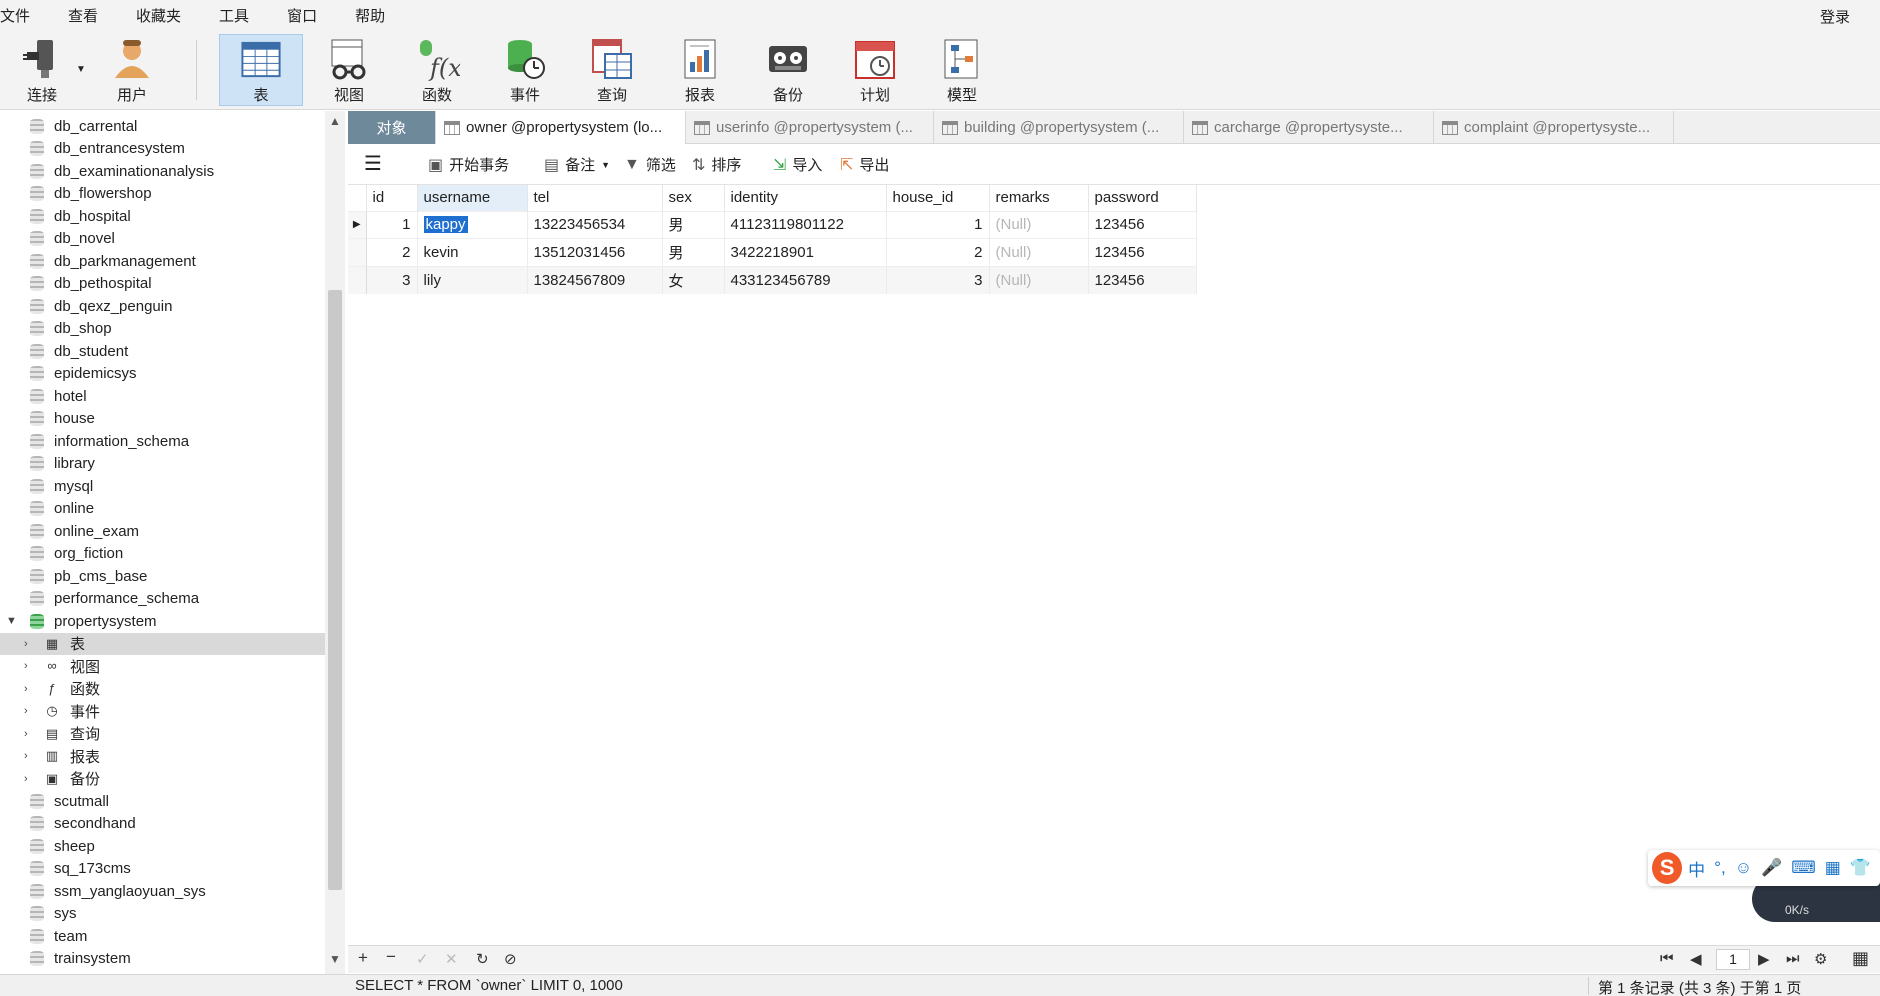 The width and height of the screenshot is (1880, 996). I want to click on last-page-icon: ⏭, so click(1793, 958).